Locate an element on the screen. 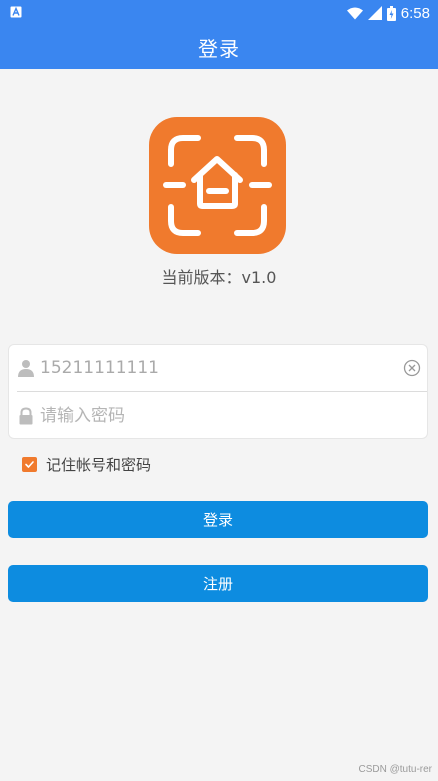 Image resolution: width=438 pixels, height=781 pixels. remember-option: 记住帐号和密码 is located at coordinates (86, 464).